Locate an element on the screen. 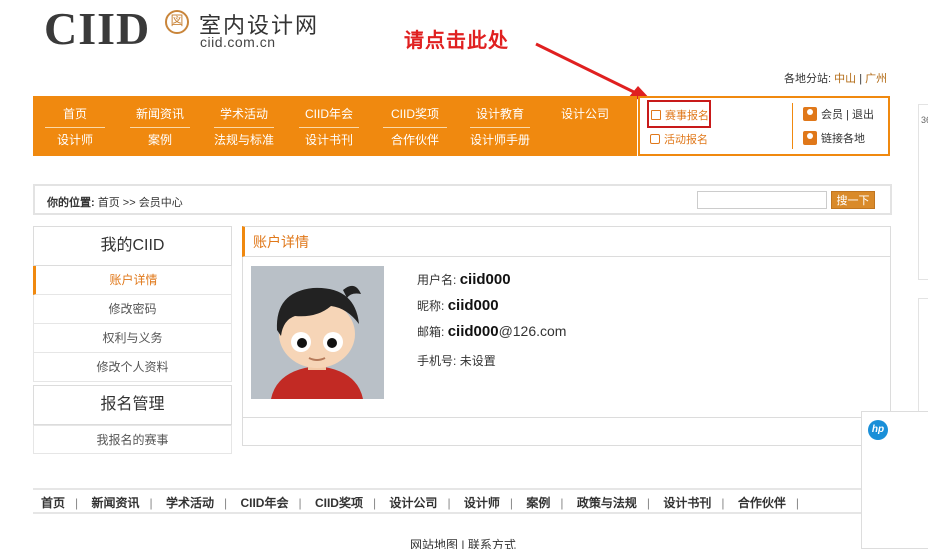 This screenshot has width=928, height=549. nav-education: 设计教育 is located at coordinates (500, 116).